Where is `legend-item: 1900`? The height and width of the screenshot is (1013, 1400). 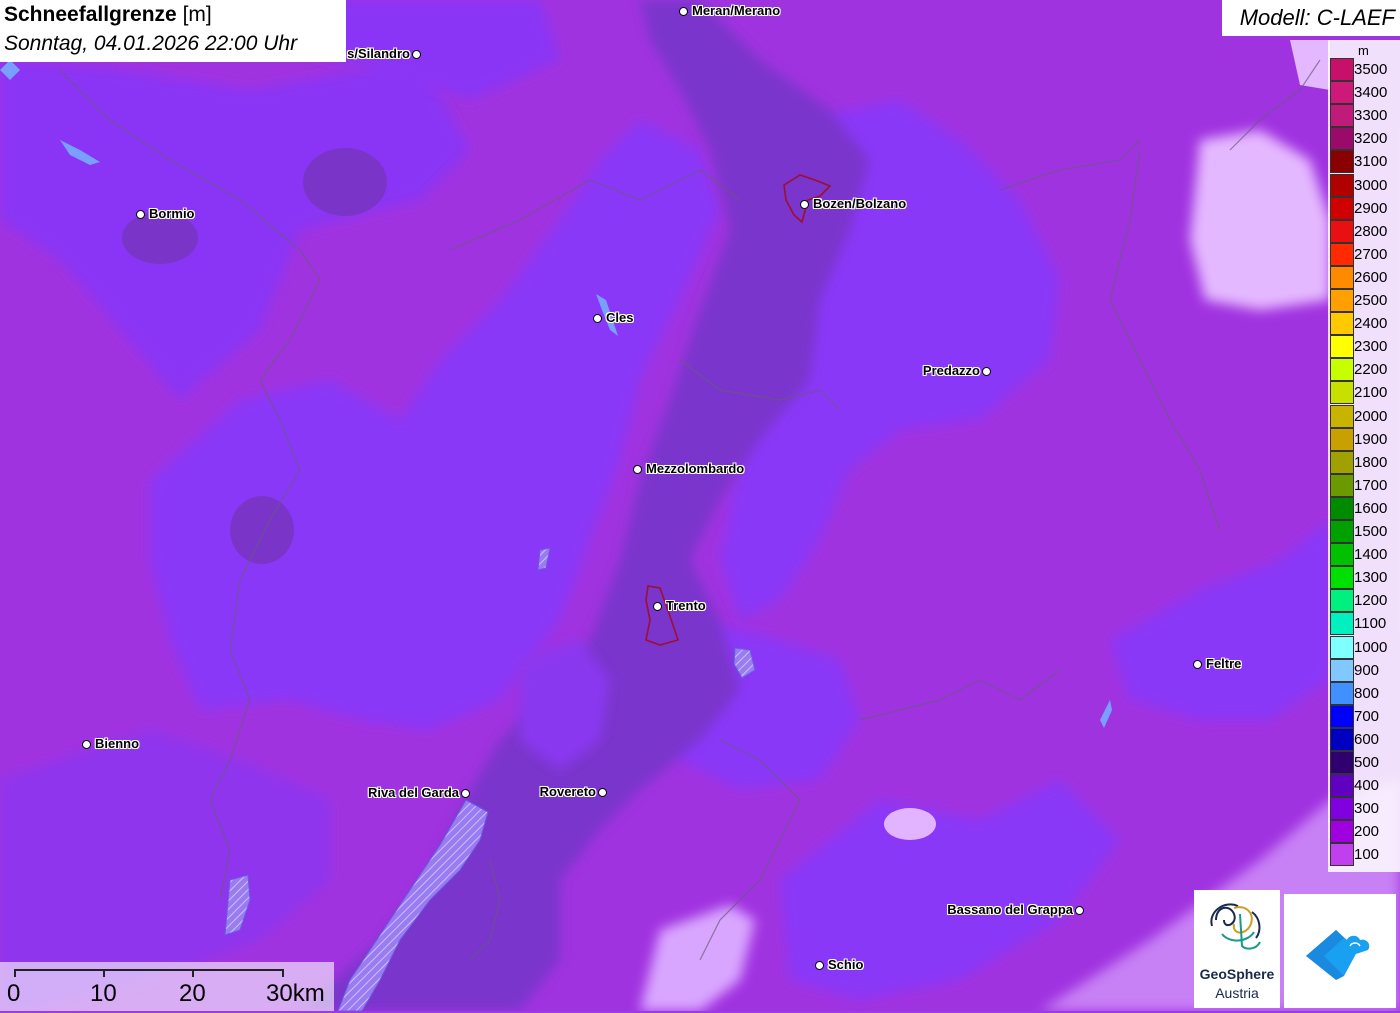
legend-item: 1900 is located at coordinates (1364, 439).